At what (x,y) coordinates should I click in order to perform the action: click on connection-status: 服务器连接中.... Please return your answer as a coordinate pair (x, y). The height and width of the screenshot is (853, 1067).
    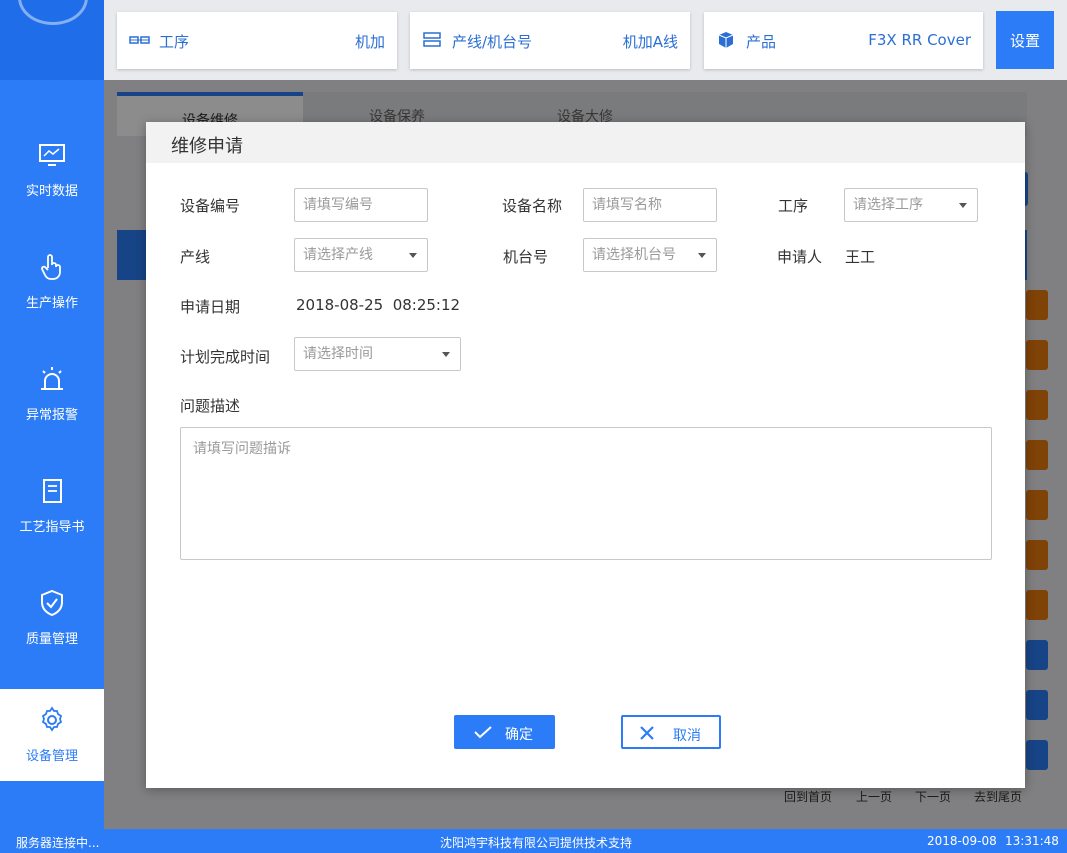
    Looking at the image, I should click on (58, 843).